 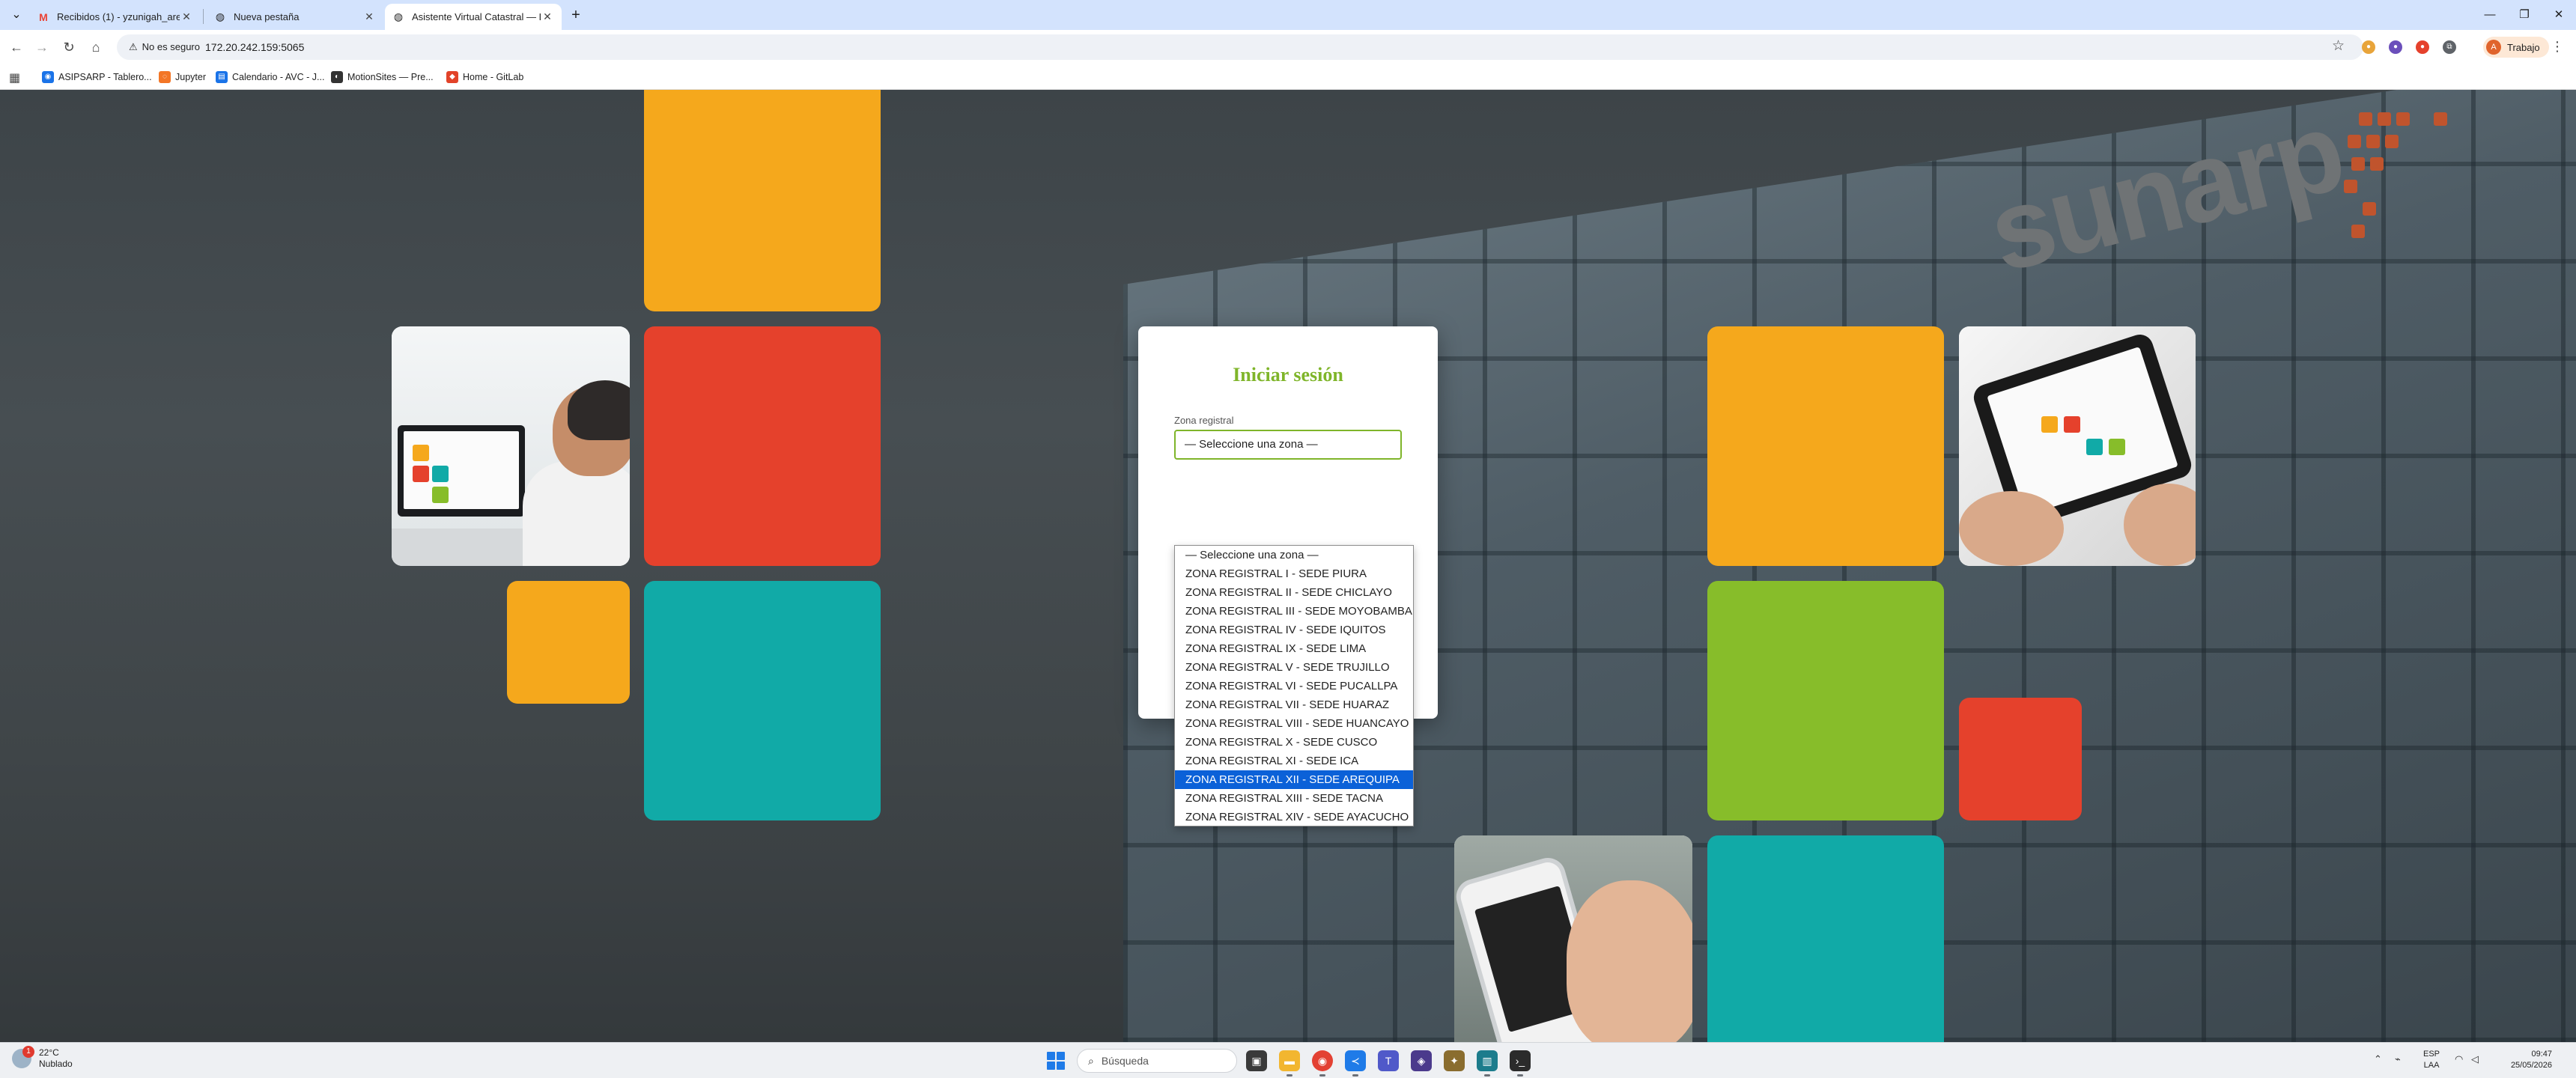 What do you see at coordinates (254, 47) in the screenshot?
I see `url-text: 172.20.242.159:5065` at bounding box center [254, 47].